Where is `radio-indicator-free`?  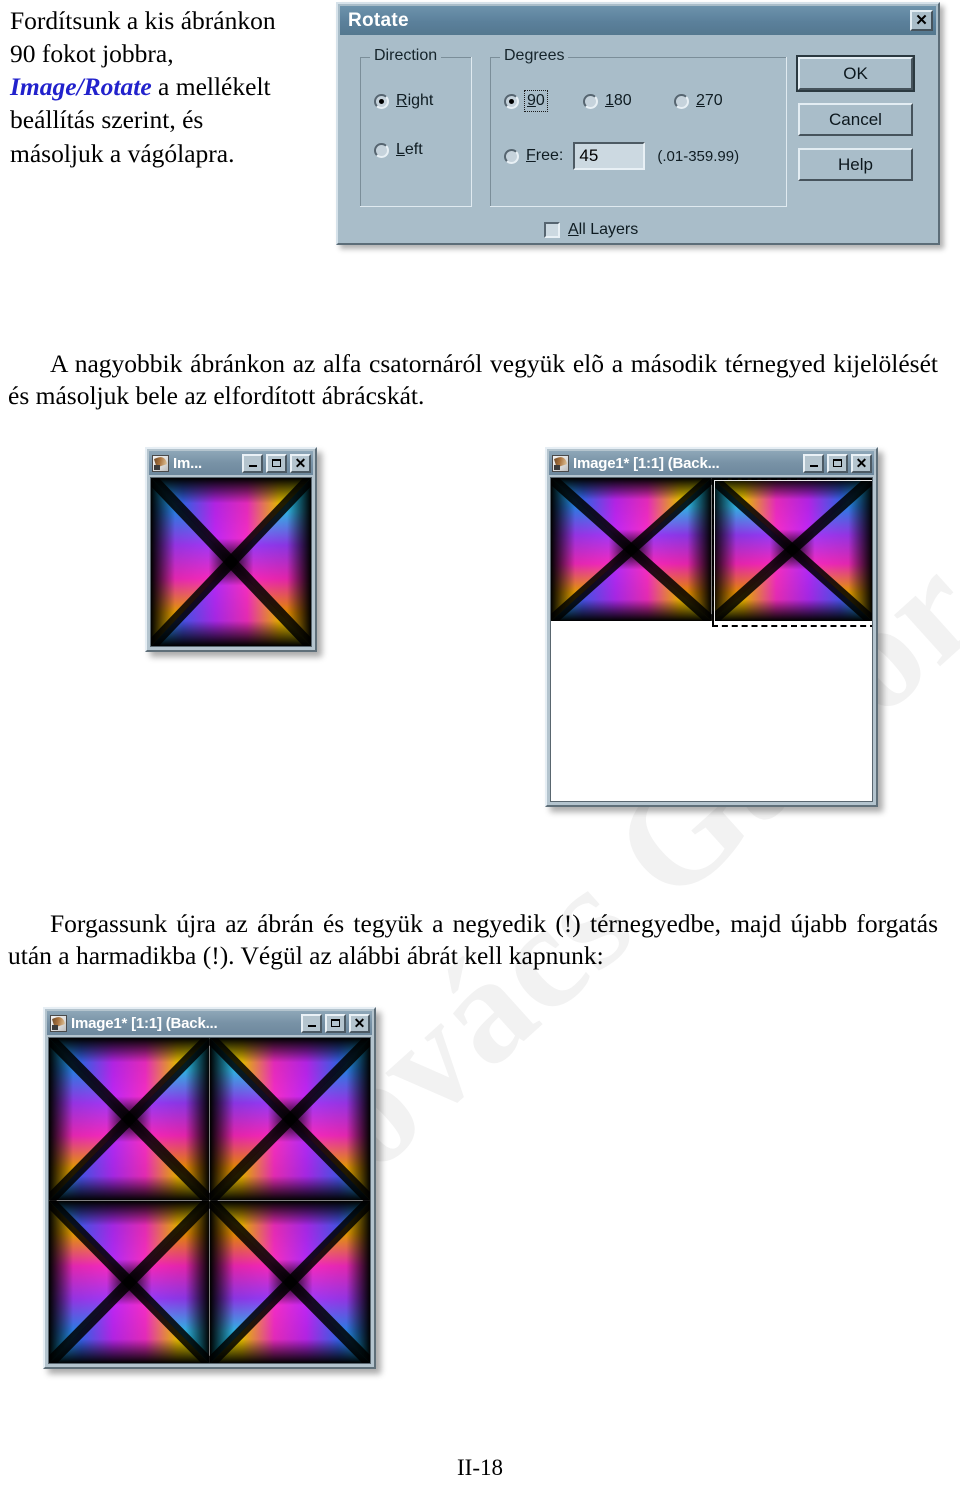
radio-indicator-free is located at coordinates (511, 156).